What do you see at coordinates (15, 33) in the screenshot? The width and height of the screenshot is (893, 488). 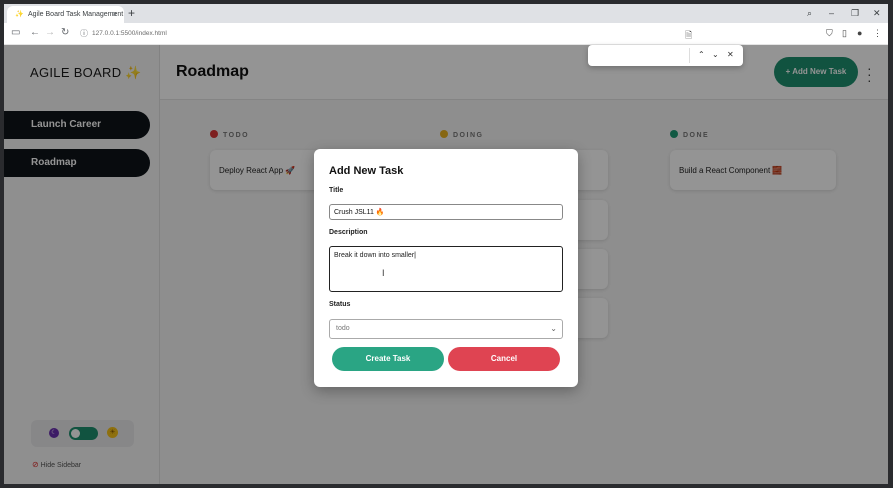 I see `sidebar-toggle-icon: ▭` at bounding box center [15, 33].